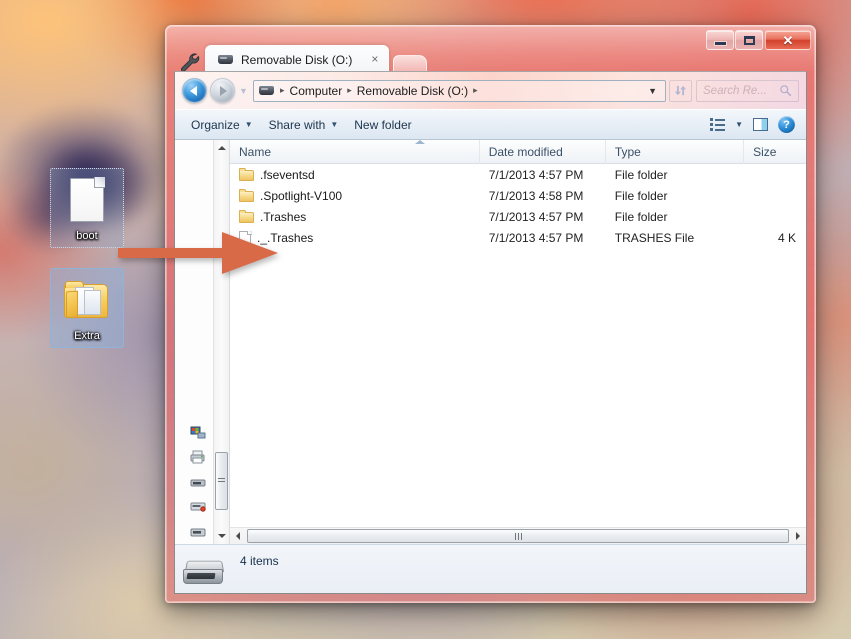 This screenshot has height=639, width=851. Describe the element at coordinates (304, 125) in the screenshot. I see `share-with-button: Share with ▼` at that location.